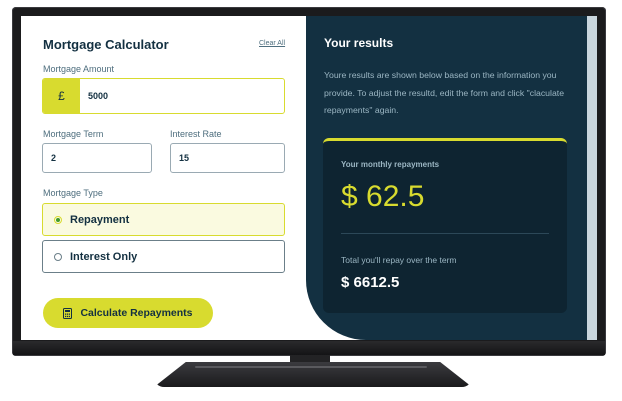 The image size is (622, 401). Describe the element at coordinates (163, 219) in the screenshot. I see `repayment-option: Repayment` at that location.